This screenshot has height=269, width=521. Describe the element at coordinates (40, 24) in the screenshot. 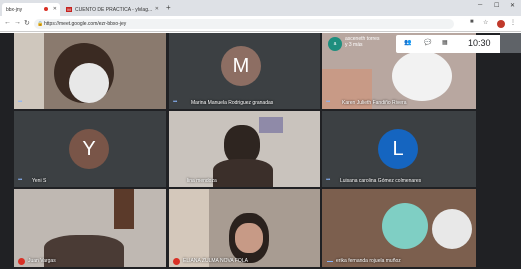

I see `lock-icon: 🔒` at that location.